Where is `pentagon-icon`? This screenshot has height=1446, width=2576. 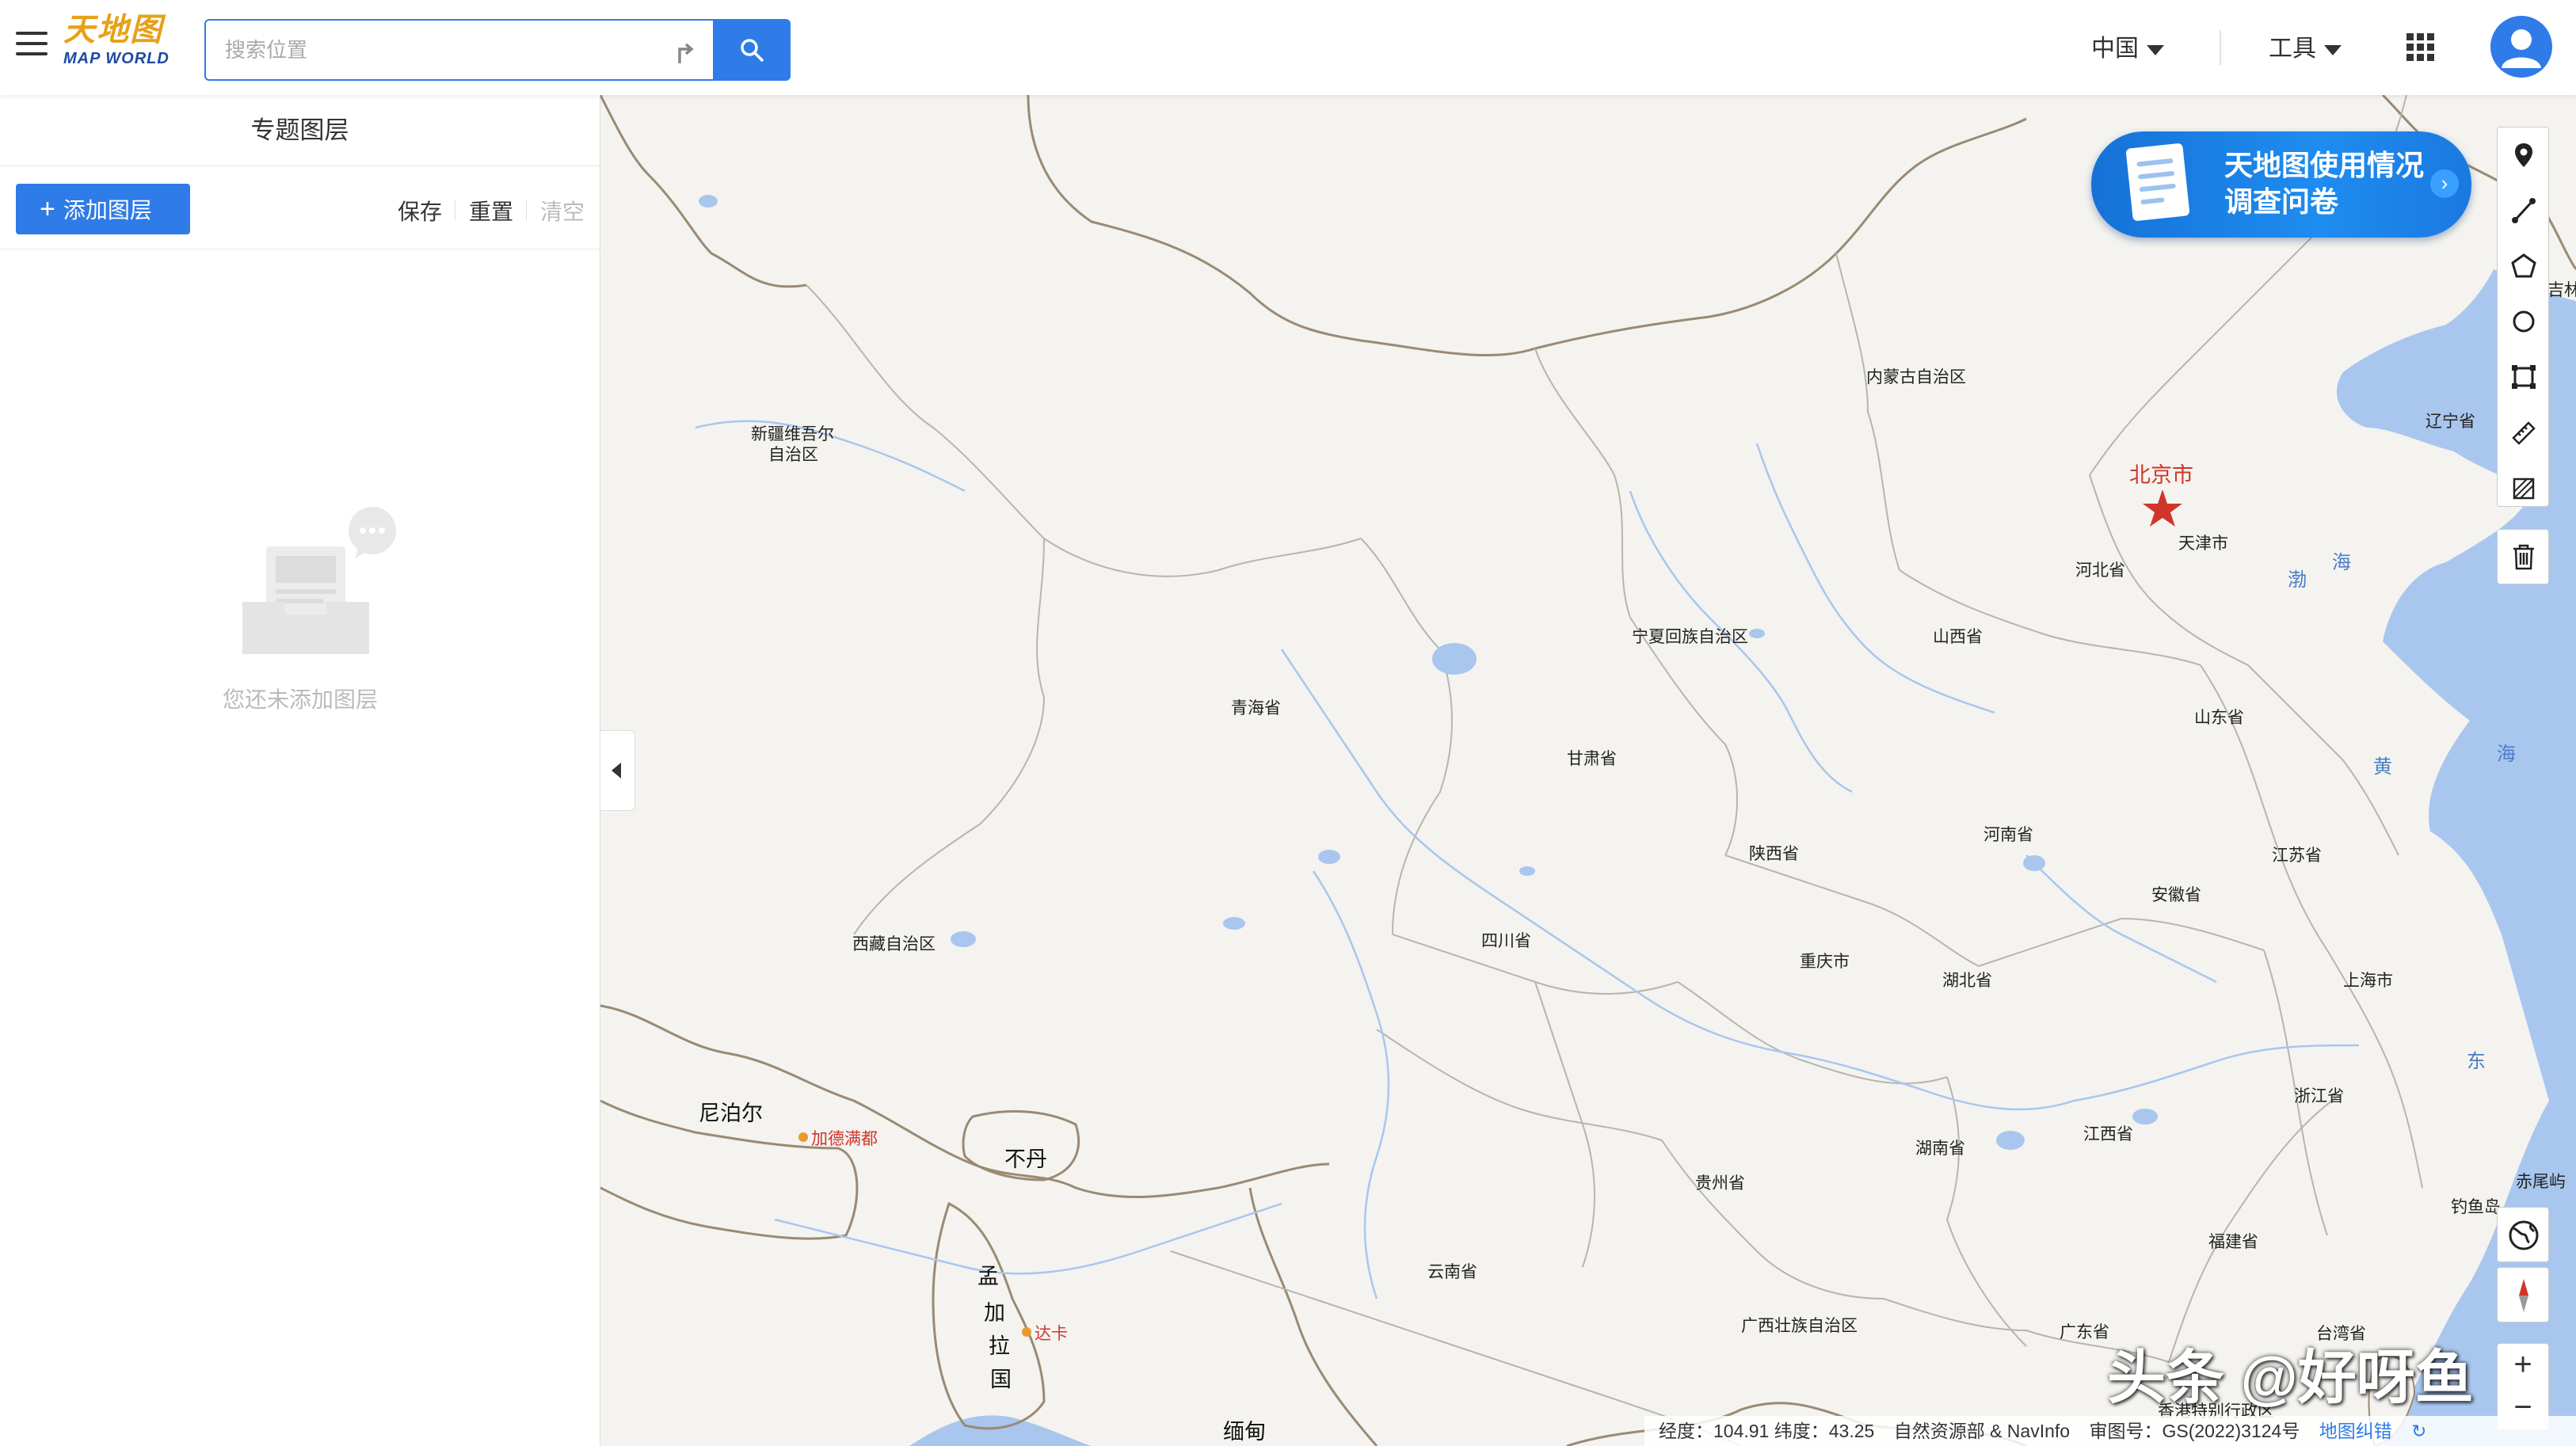 pentagon-icon is located at coordinates (2523, 265).